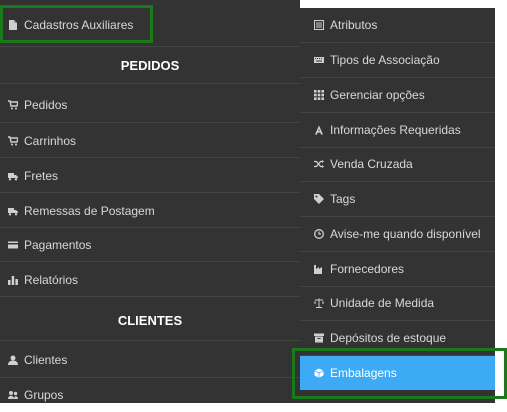 The height and width of the screenshot is (412, 507). I want to click on section-heading-pedidos: PEDIDOS, so click(150, 65).